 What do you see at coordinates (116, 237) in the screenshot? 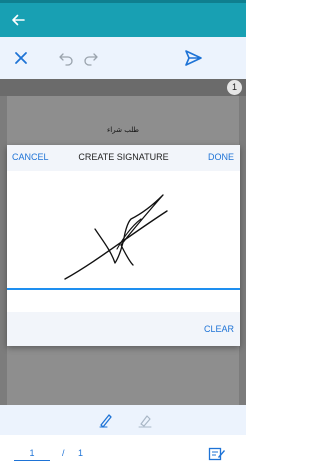
I see `signature-stroke` at bounding box center [116, 237].